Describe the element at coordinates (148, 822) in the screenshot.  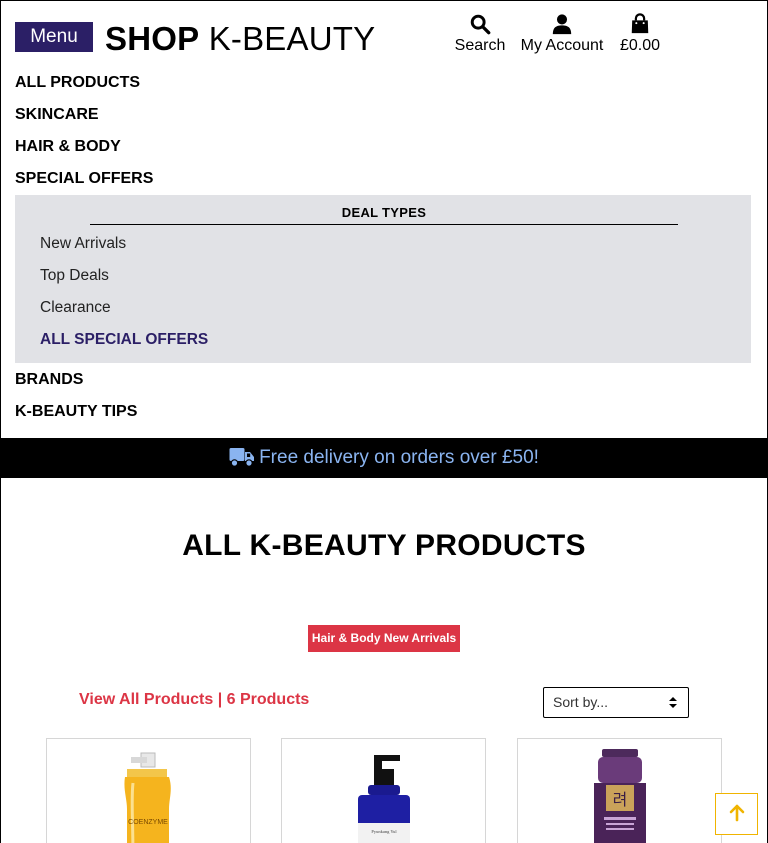
I see `product-image-label: COENZYME` at that location.